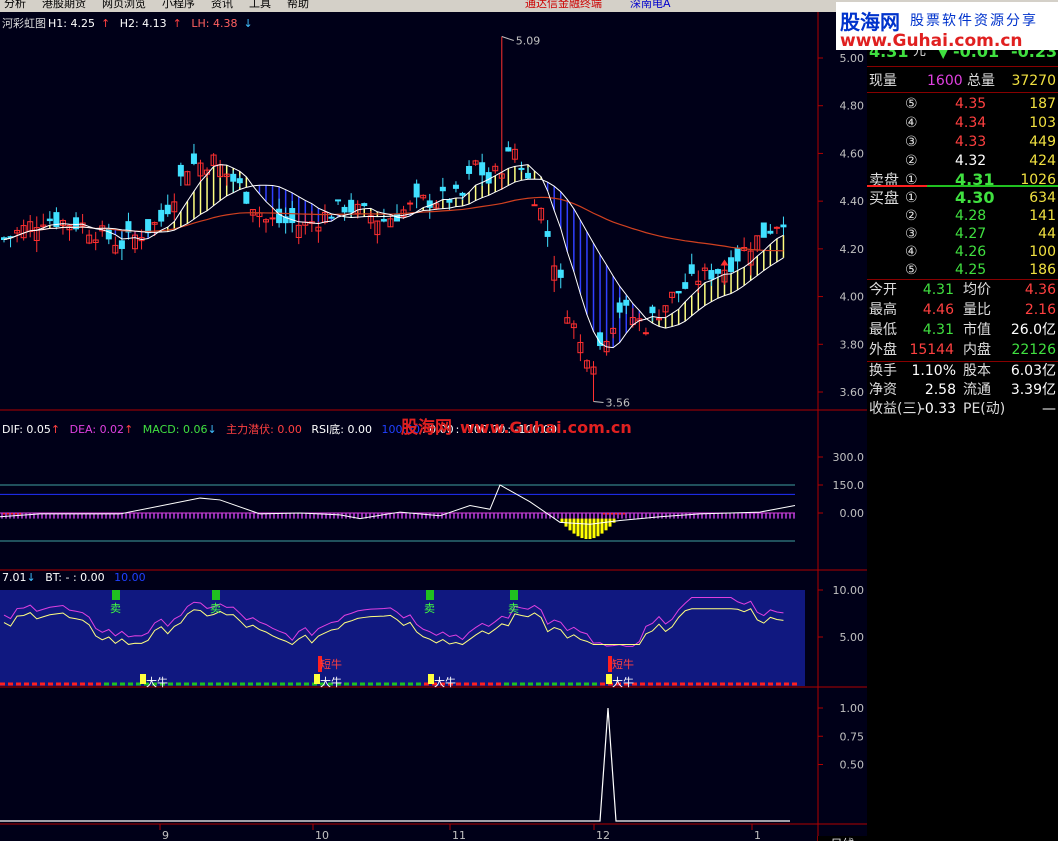 This screenshot has height=841, width=1058. What do you see at coordinates (14, 577) in the screenshot?
I see `bt-v: 7.01` at bounding box center [14, 577].